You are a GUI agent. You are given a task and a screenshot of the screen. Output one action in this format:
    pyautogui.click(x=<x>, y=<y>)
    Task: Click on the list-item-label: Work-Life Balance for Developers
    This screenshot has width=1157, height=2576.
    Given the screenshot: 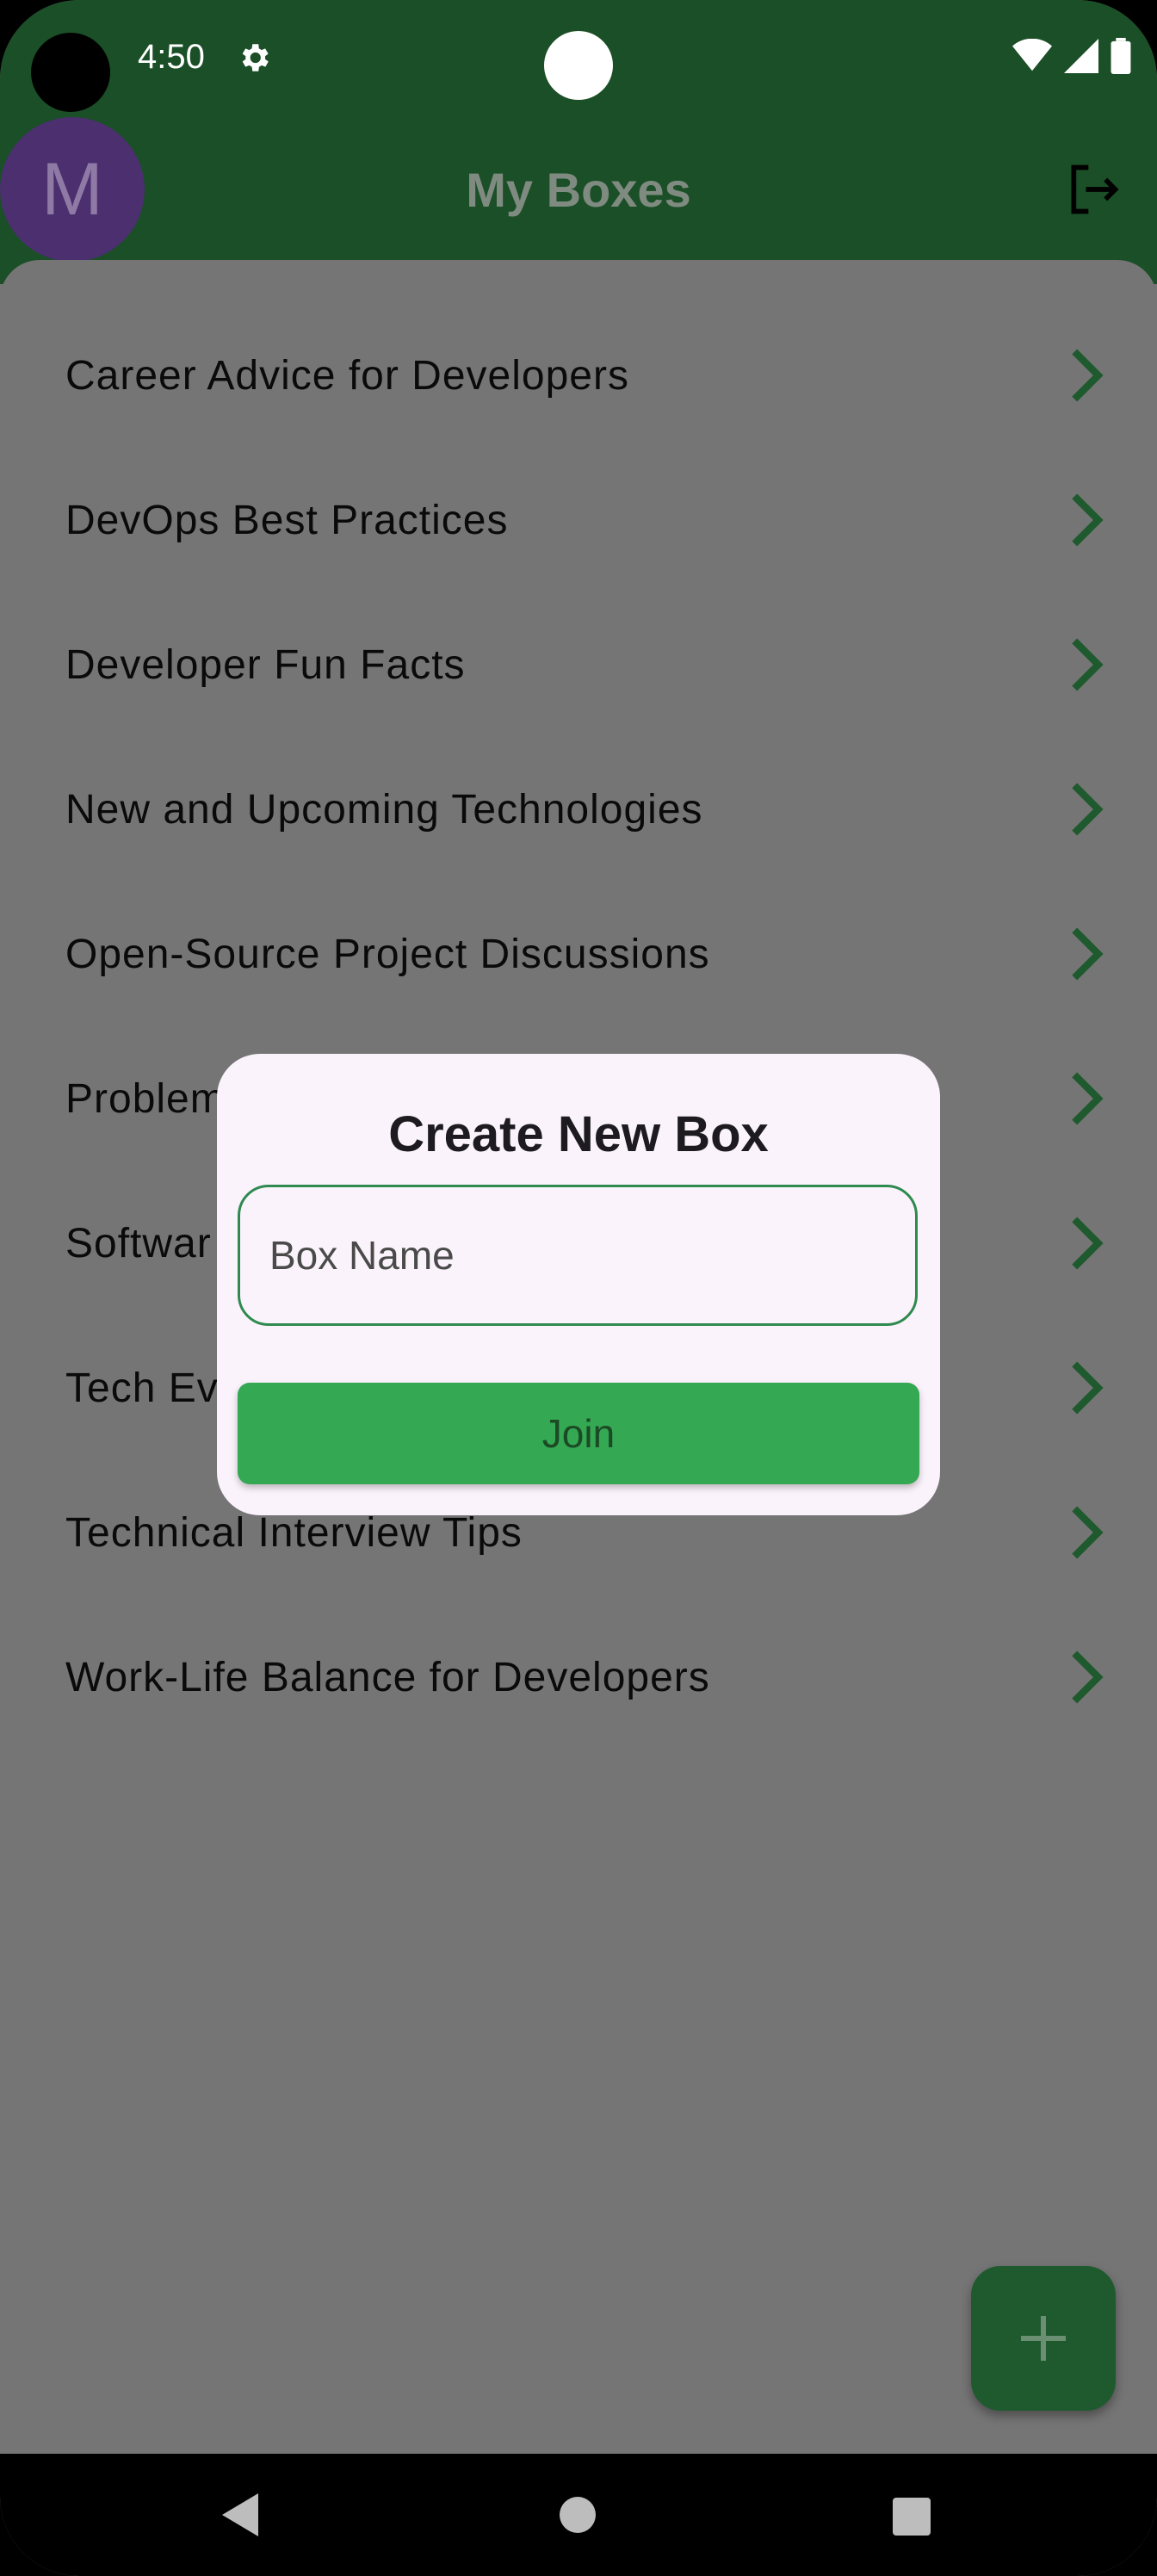 What is the action you would take?
    pyautogui.click(x=388, y=1677)
    